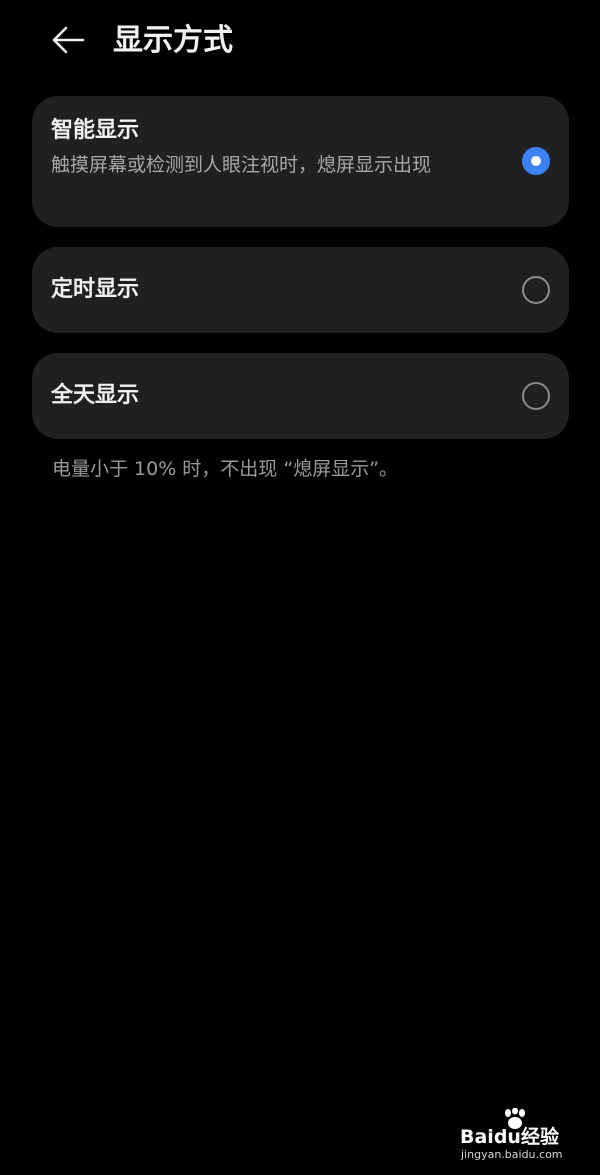 Image resolution: width=600 pixels, height=1175 pixels. Describe the element at coordinates (95, 289) in the screenshot. I see `option-title: 定时显示` at that location.